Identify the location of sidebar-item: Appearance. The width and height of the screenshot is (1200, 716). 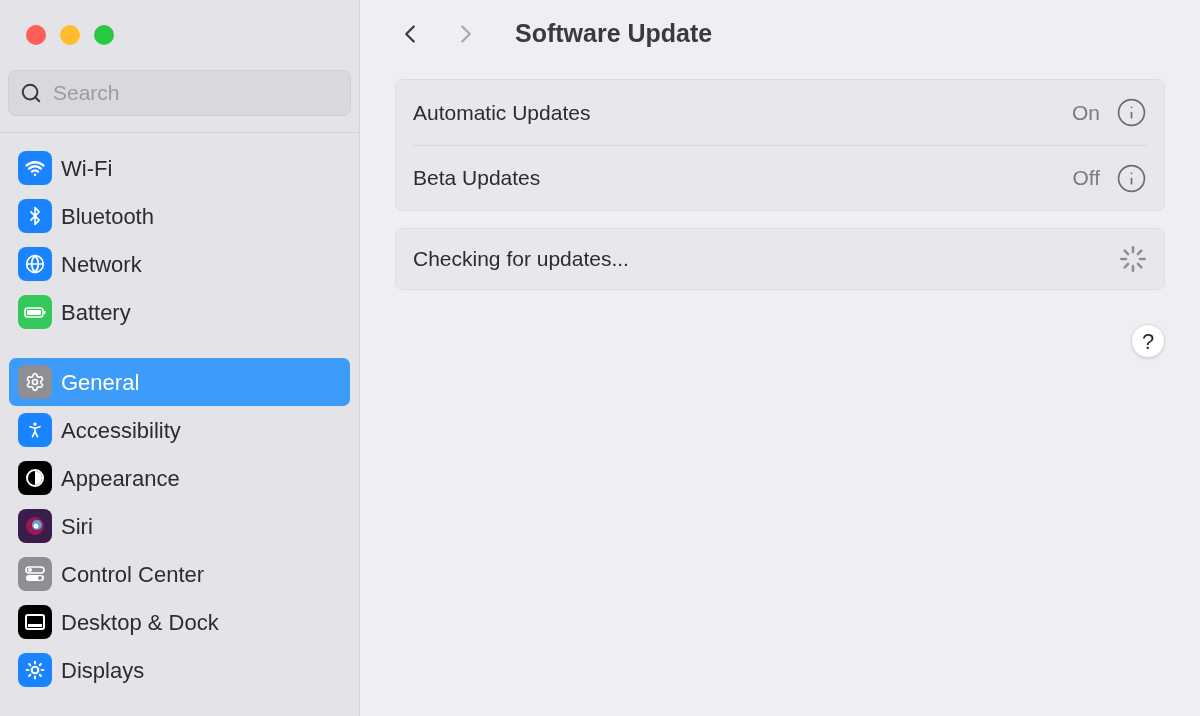
(179, 478).